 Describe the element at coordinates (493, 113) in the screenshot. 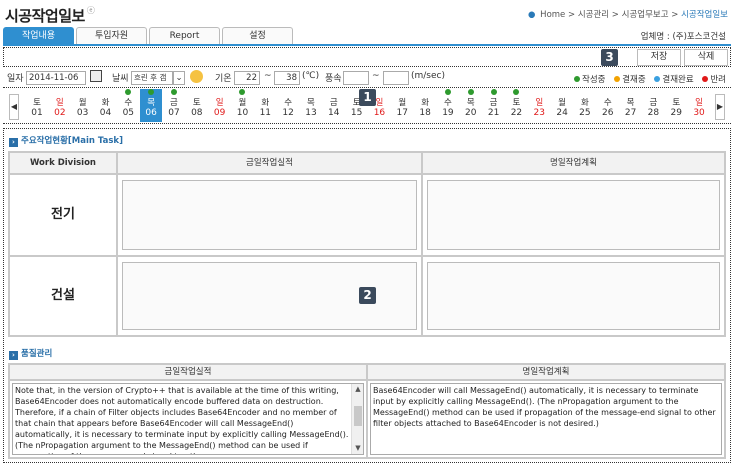

I see `day-number: 21` at that location.